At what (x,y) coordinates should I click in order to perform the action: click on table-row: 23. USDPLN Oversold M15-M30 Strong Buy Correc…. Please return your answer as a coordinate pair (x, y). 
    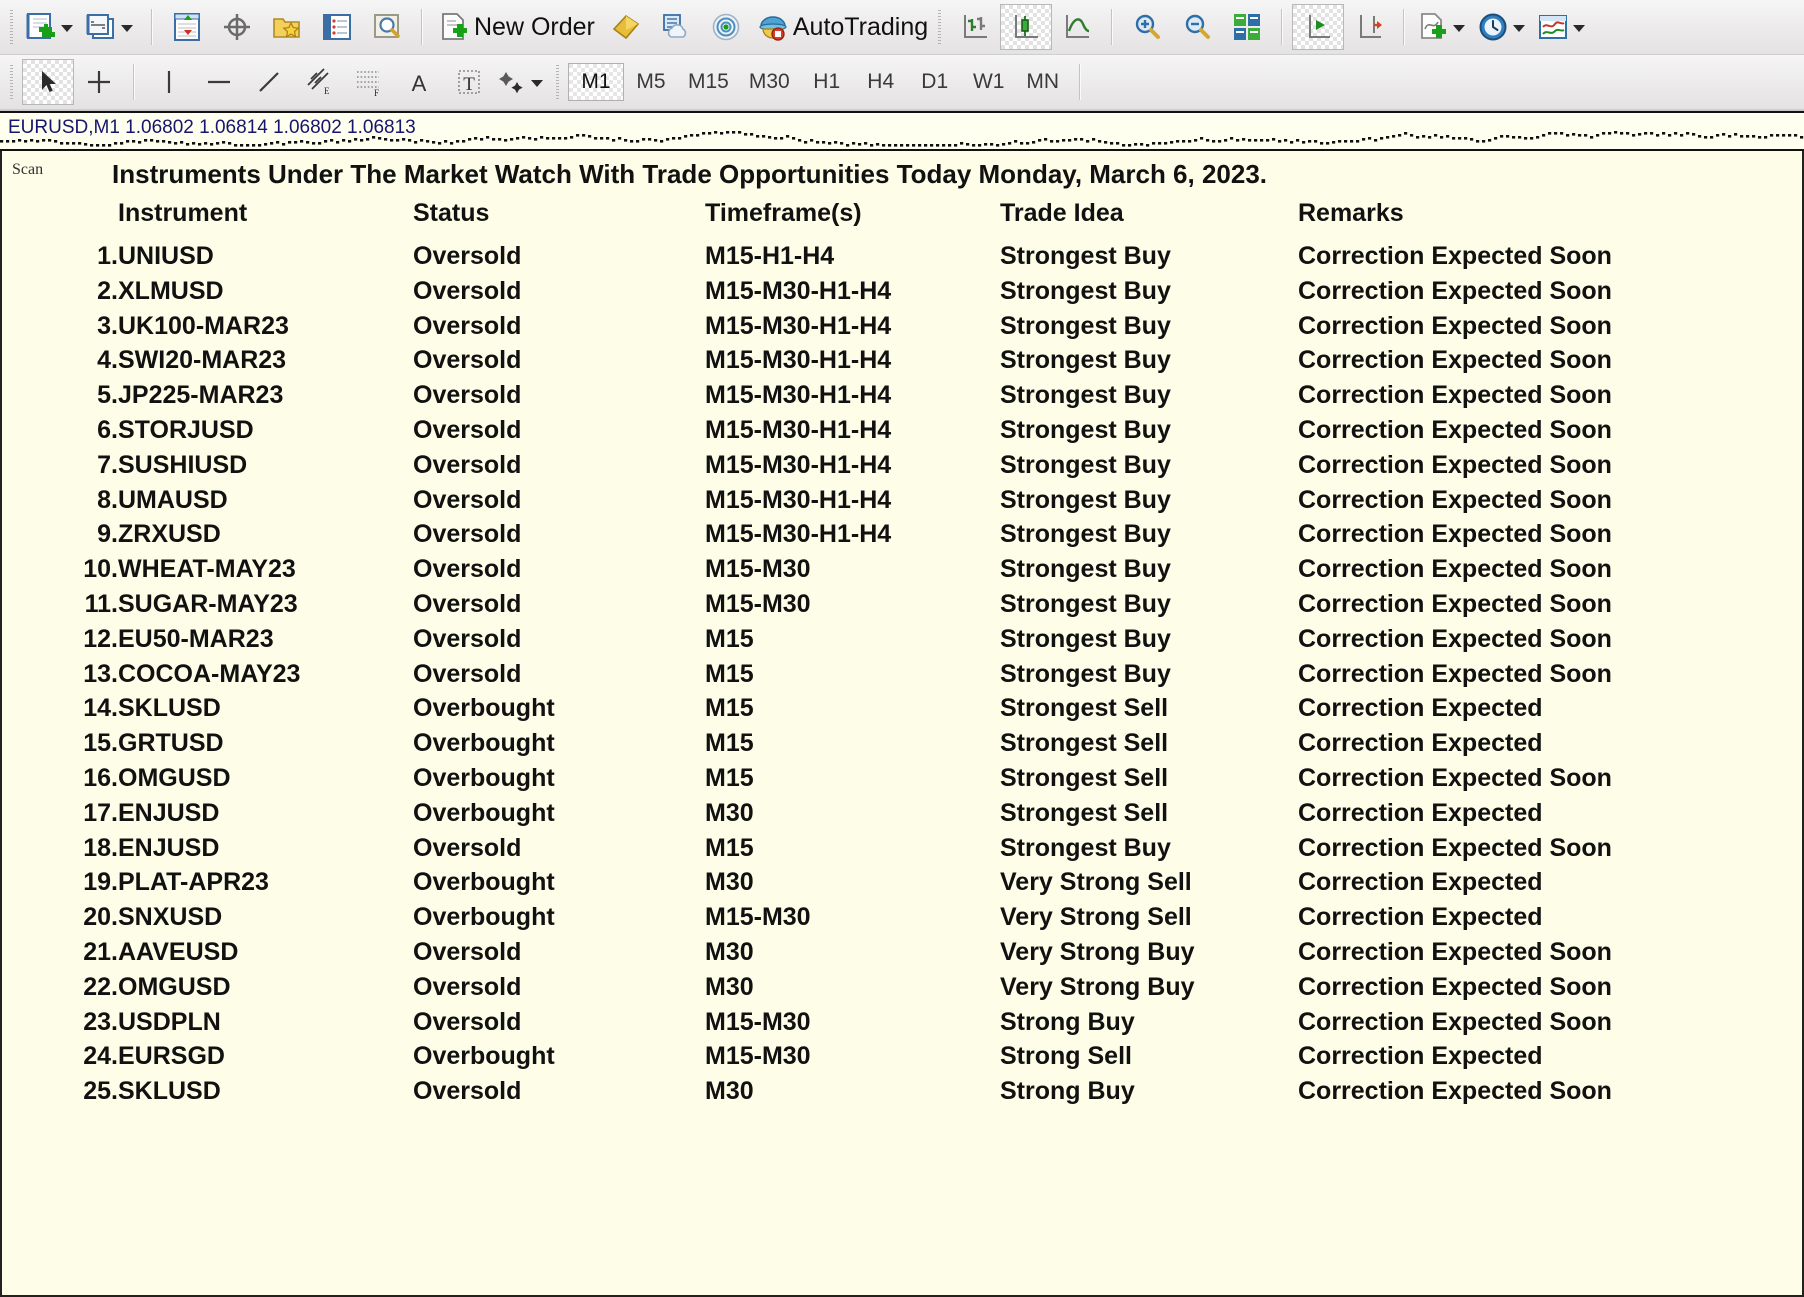
    Looking at the image, I should click on (910, 1022).